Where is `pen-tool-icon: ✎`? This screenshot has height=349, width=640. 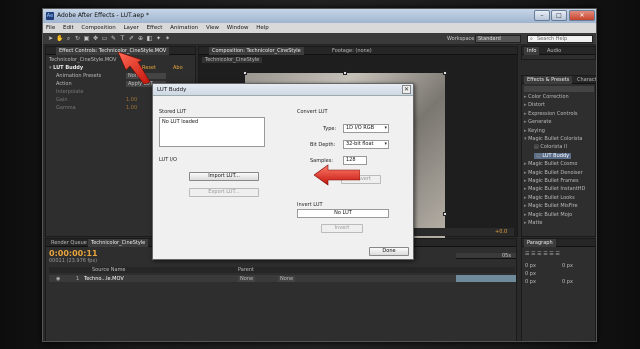 pen-tool-icon: ✎ is located at coordinates (113, 38).